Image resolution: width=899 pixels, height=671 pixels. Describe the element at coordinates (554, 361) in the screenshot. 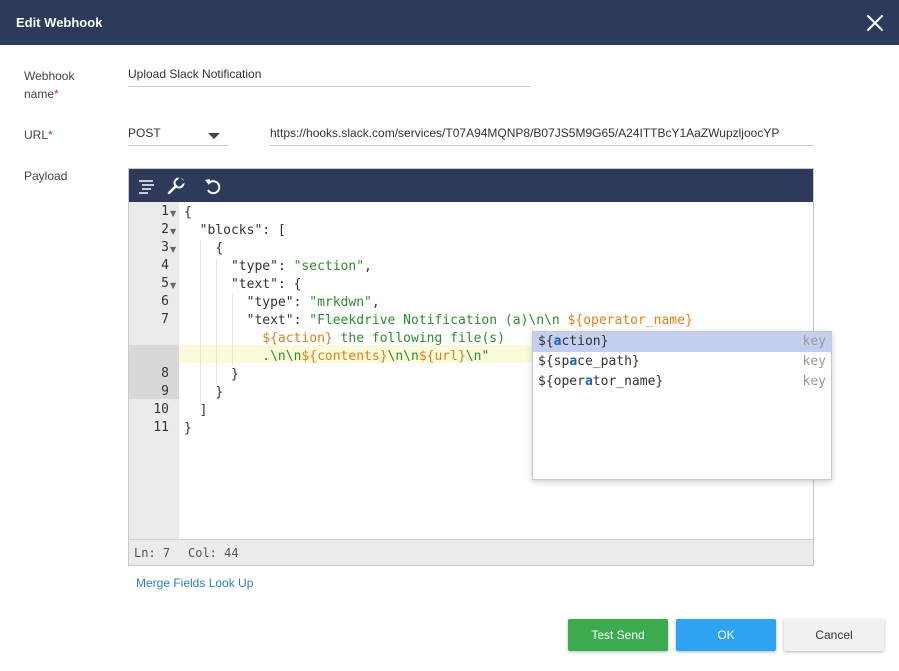

I see `ac-pre: ${sp` at that location.